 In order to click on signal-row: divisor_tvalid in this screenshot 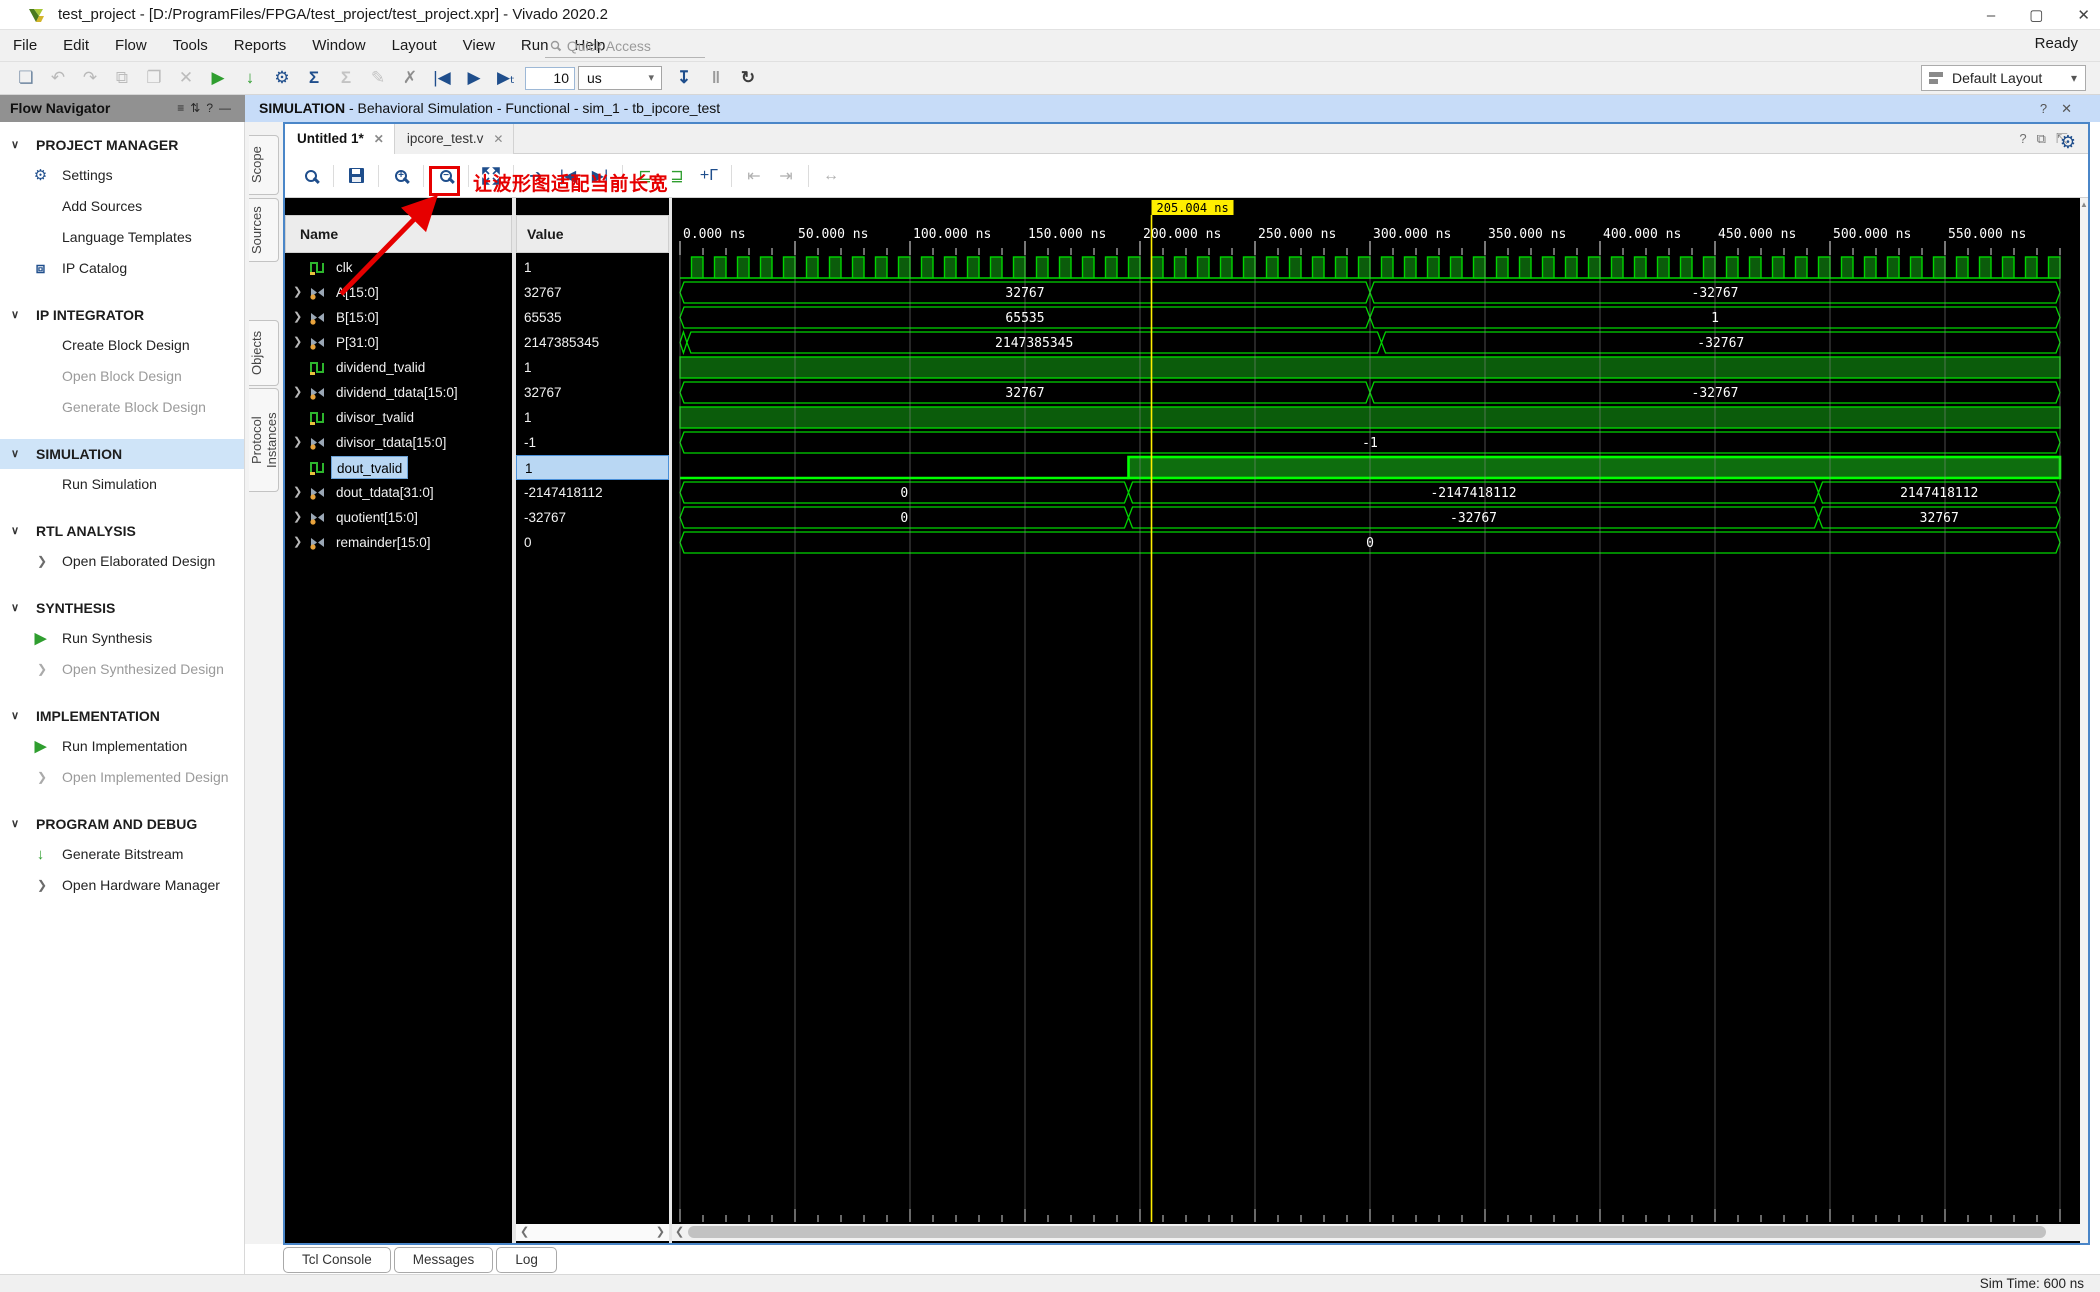, I will do `click(398, 417)`.